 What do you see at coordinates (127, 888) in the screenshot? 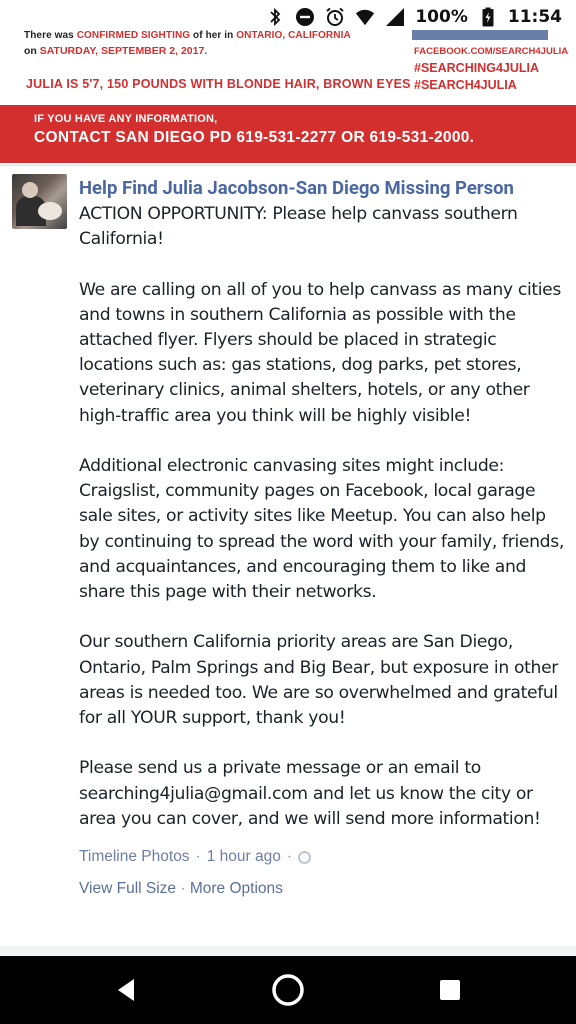
I see `view-full-size-link: View Full Size` at bounding box center [127, 888].